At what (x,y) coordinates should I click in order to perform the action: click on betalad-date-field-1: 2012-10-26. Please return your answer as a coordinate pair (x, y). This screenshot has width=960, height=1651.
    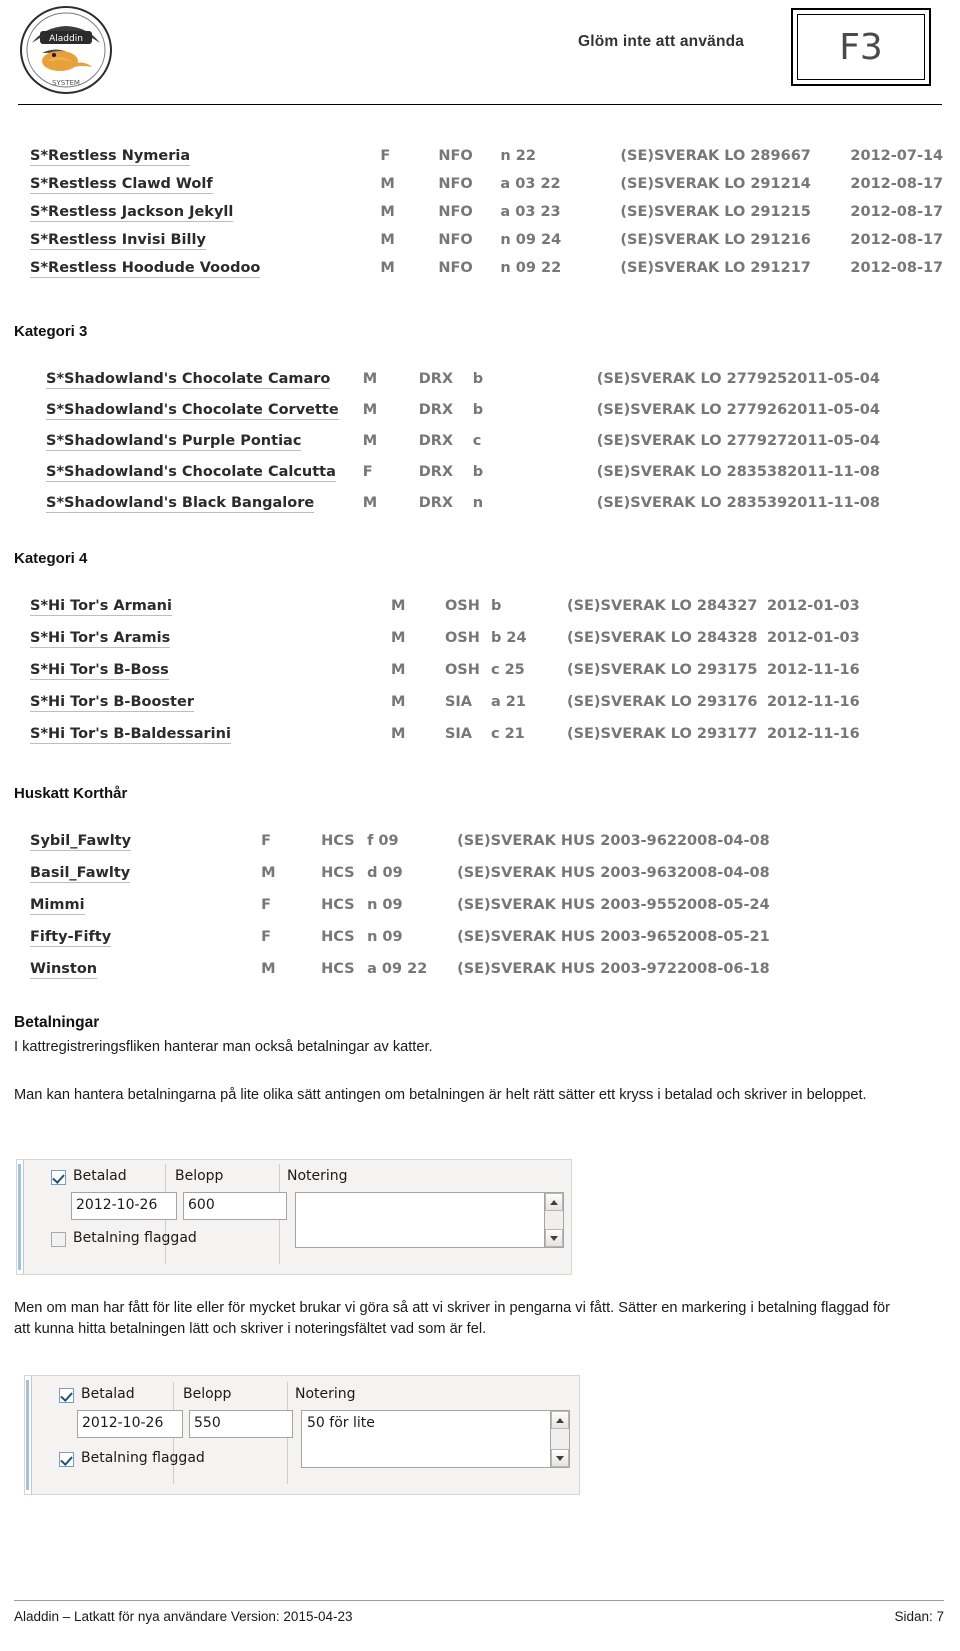
    Looking at the image, I should click on (124, 1206).